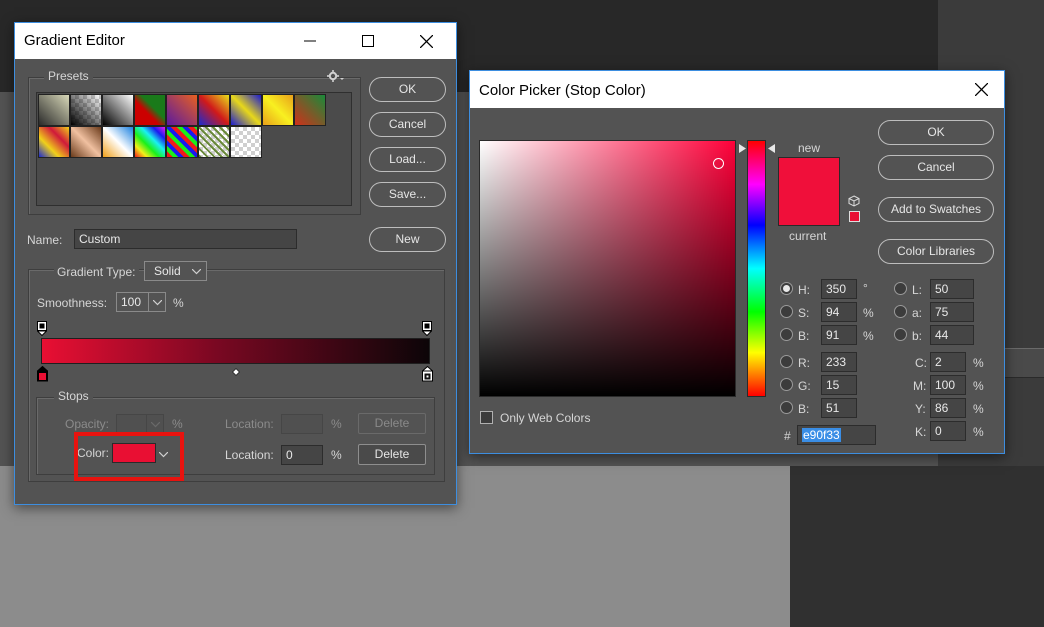 This screenshot has width=1044, height=627. What do you see at coordinates (310, 41) in the screenshot?
I see `minimize-button` at bounding box center [310, 41].